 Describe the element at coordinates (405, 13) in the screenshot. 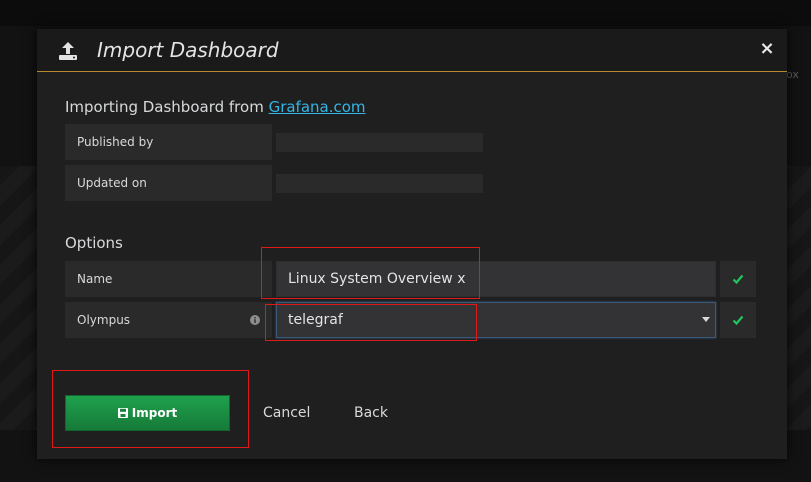

I see `background-navbar` at that location.